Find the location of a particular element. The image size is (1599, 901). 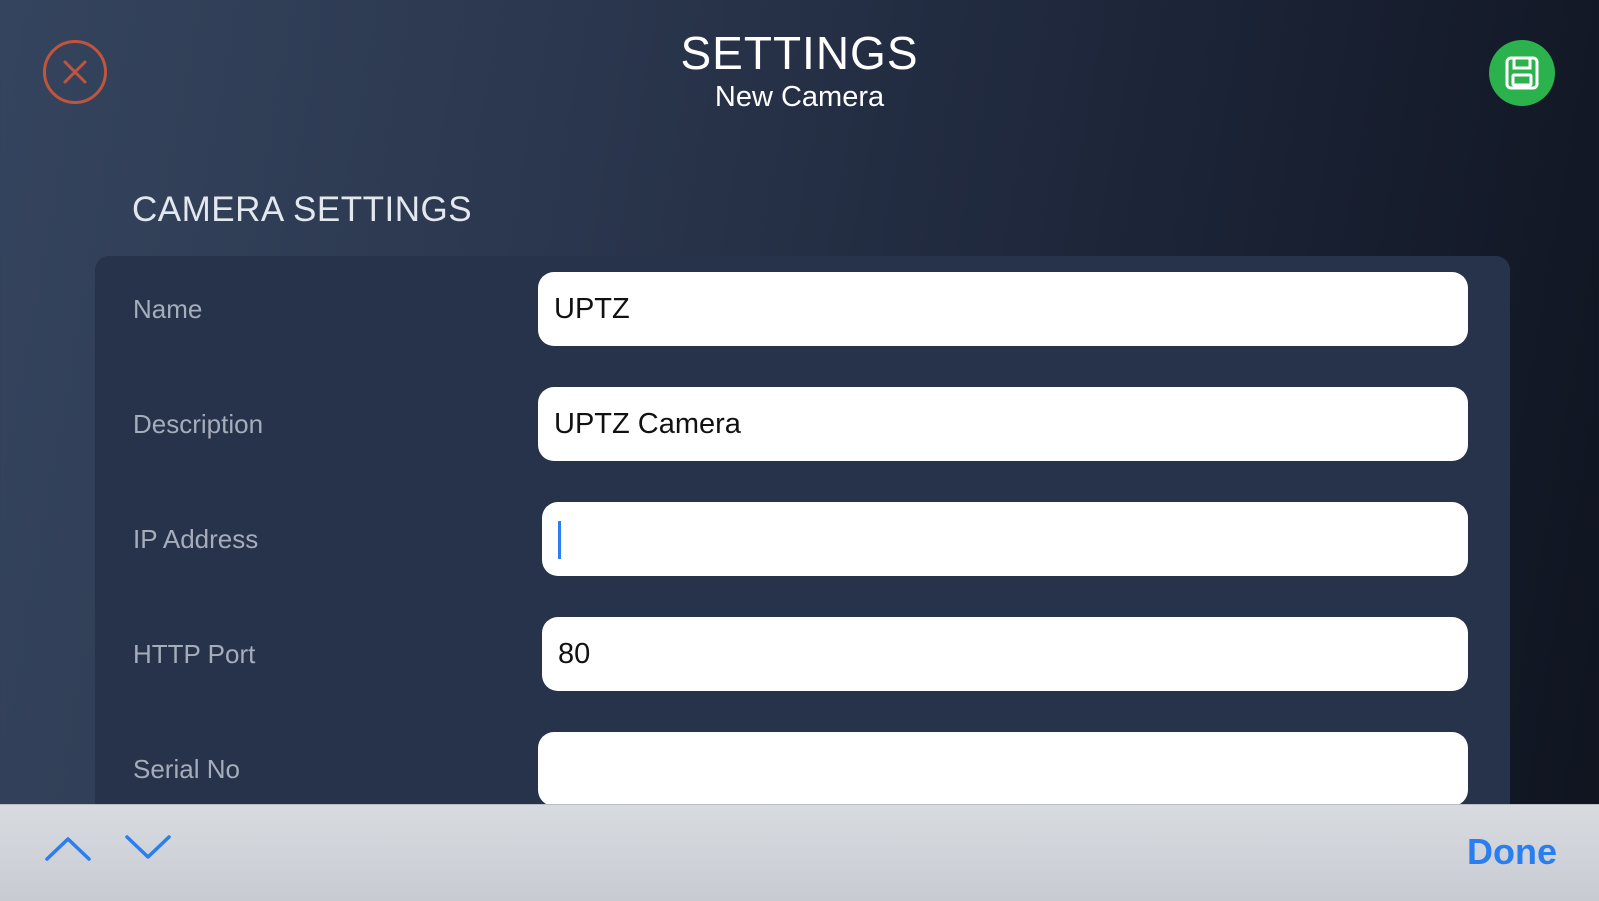

field-row-http-port: HTTP Port 80 is located at coordinates (802, 654).